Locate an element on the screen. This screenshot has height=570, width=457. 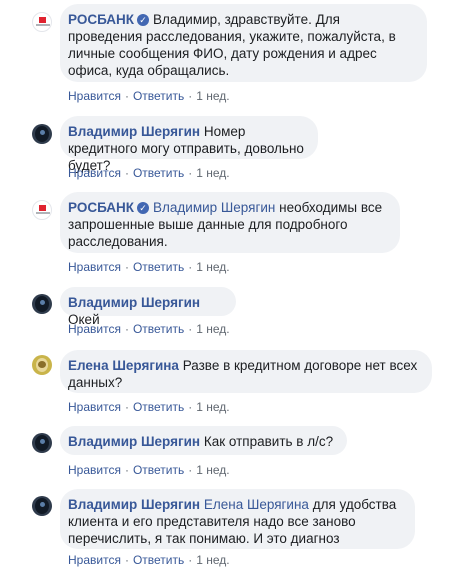
comment-bubble: Владимир Шерягин Как отправить в л/с? is located at coordinates (203, 440).